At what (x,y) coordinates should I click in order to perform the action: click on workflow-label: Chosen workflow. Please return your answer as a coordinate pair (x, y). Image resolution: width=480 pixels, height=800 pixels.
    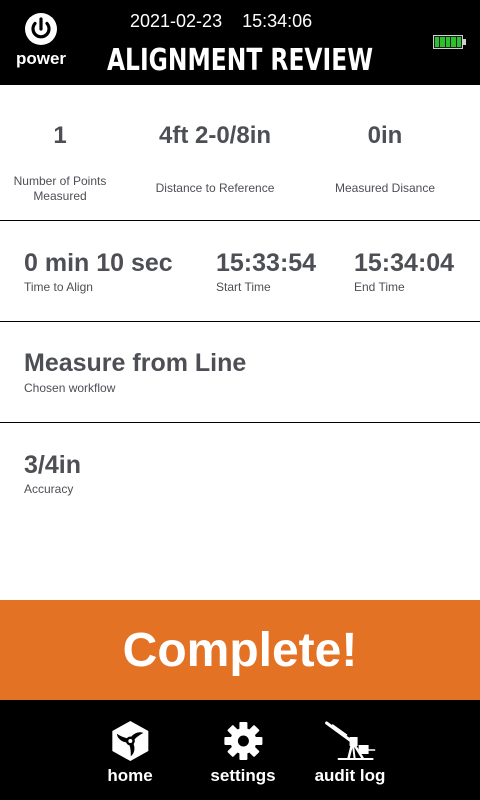
    Looking at the image, I should click on (70, 388).